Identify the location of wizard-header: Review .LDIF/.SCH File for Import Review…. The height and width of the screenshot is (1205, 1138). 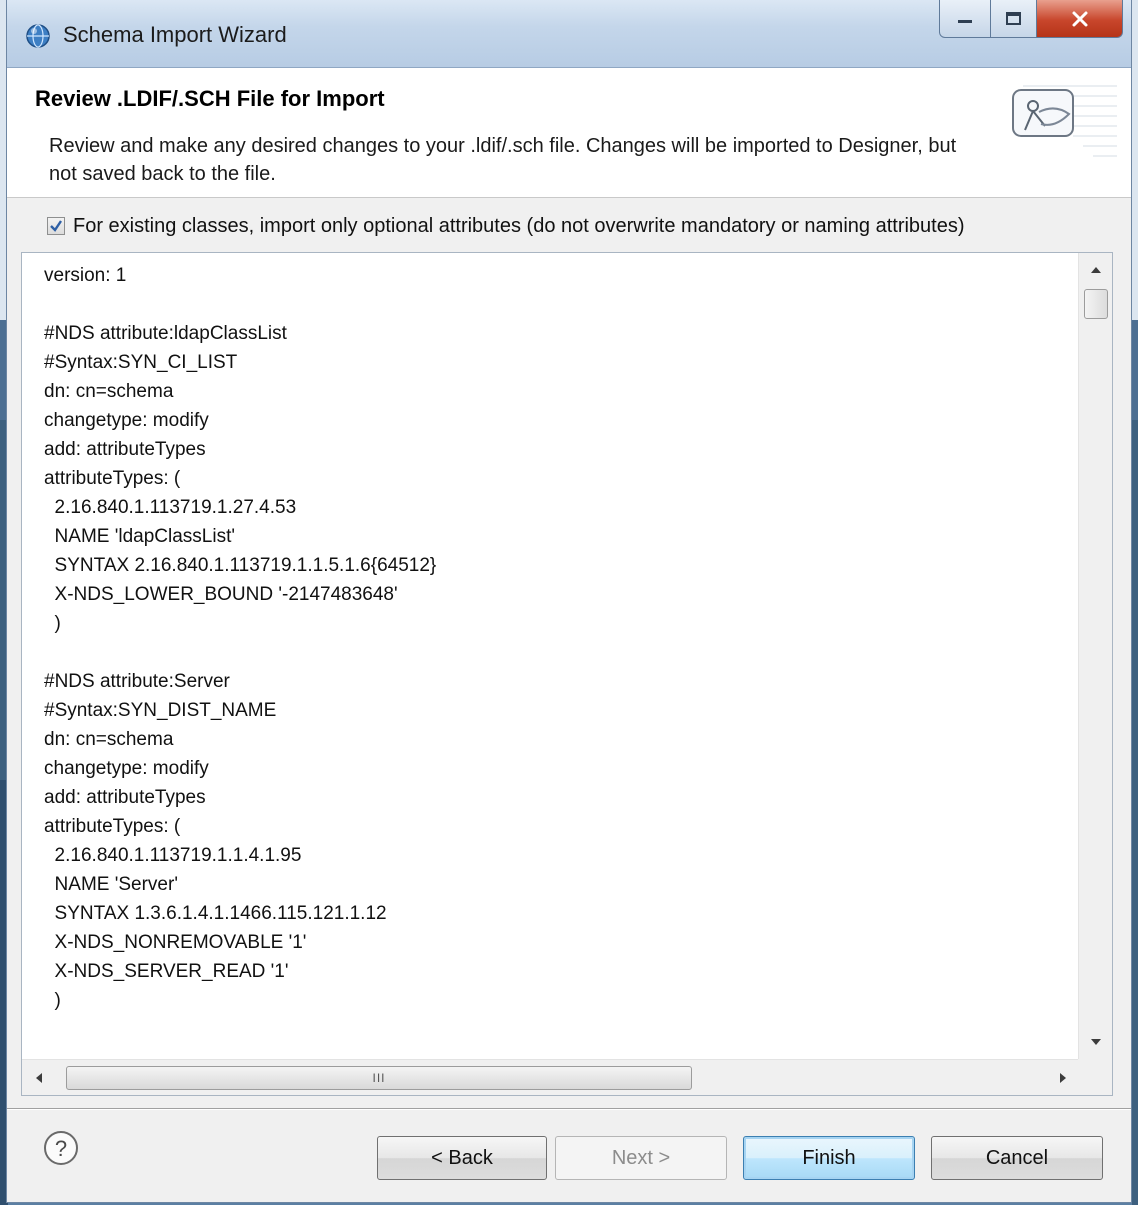
(569, 133).